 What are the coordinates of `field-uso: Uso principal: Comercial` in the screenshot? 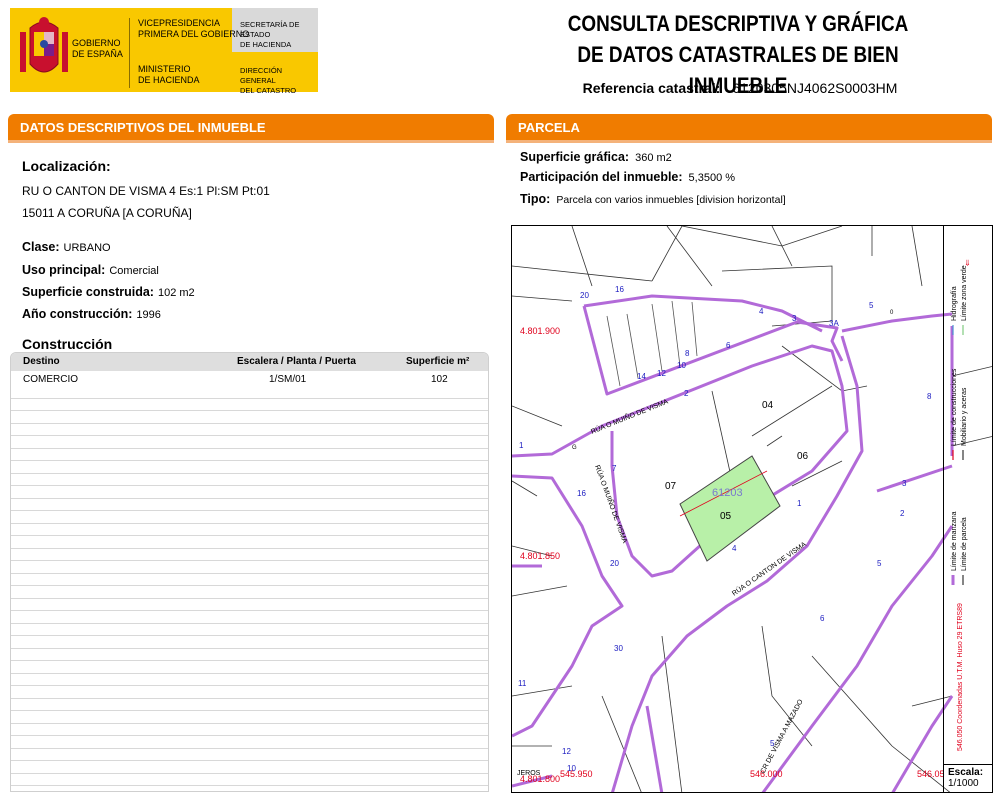 It's located at (90, 270).